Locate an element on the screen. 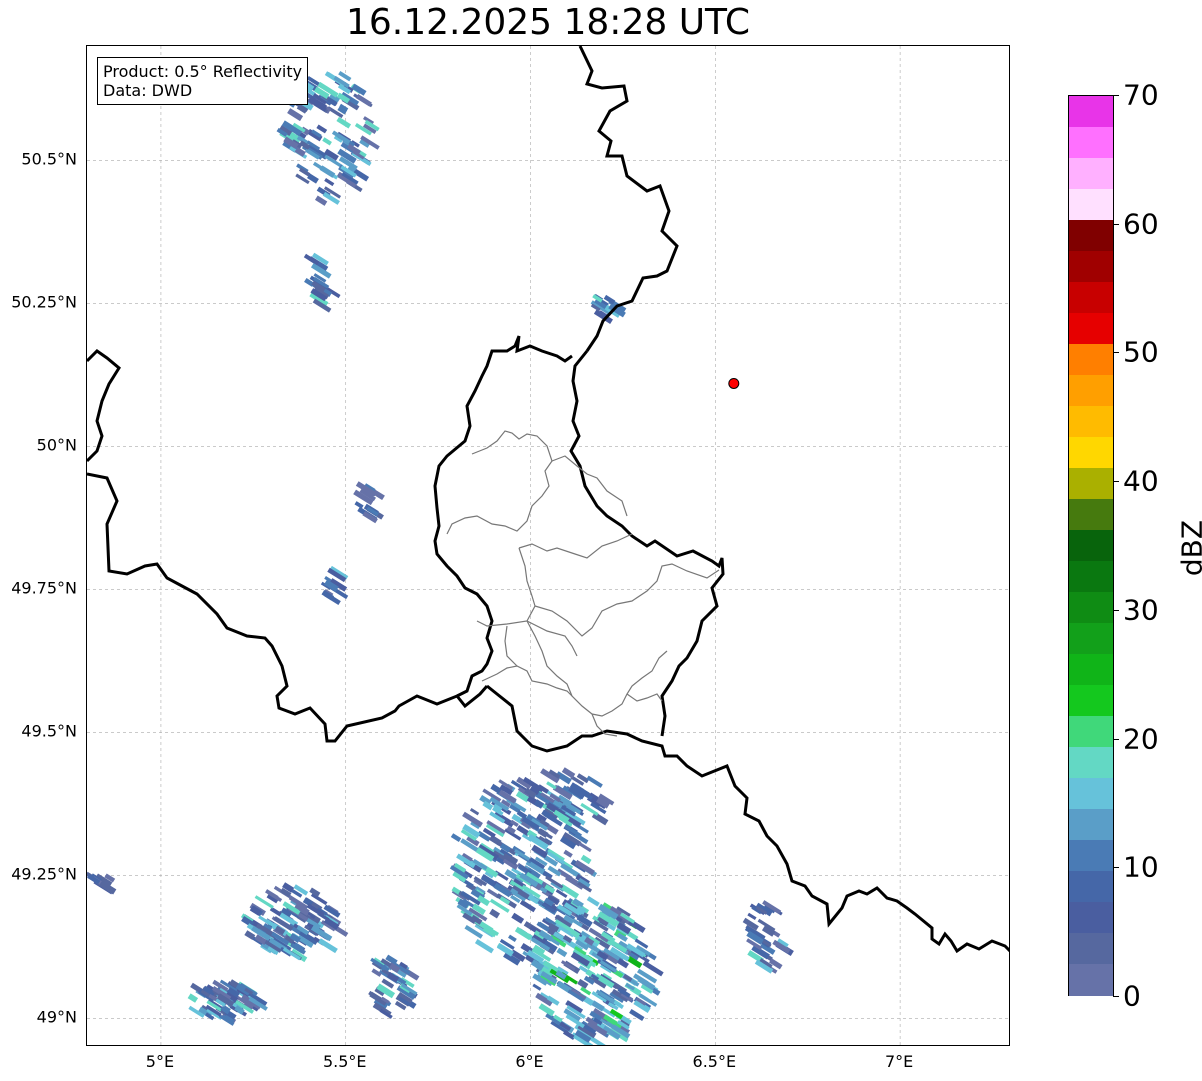 The height and width of the screenshot is (1081, 1202). lon-tick-label: 5.5°E is located at coordinates (344, 1061).